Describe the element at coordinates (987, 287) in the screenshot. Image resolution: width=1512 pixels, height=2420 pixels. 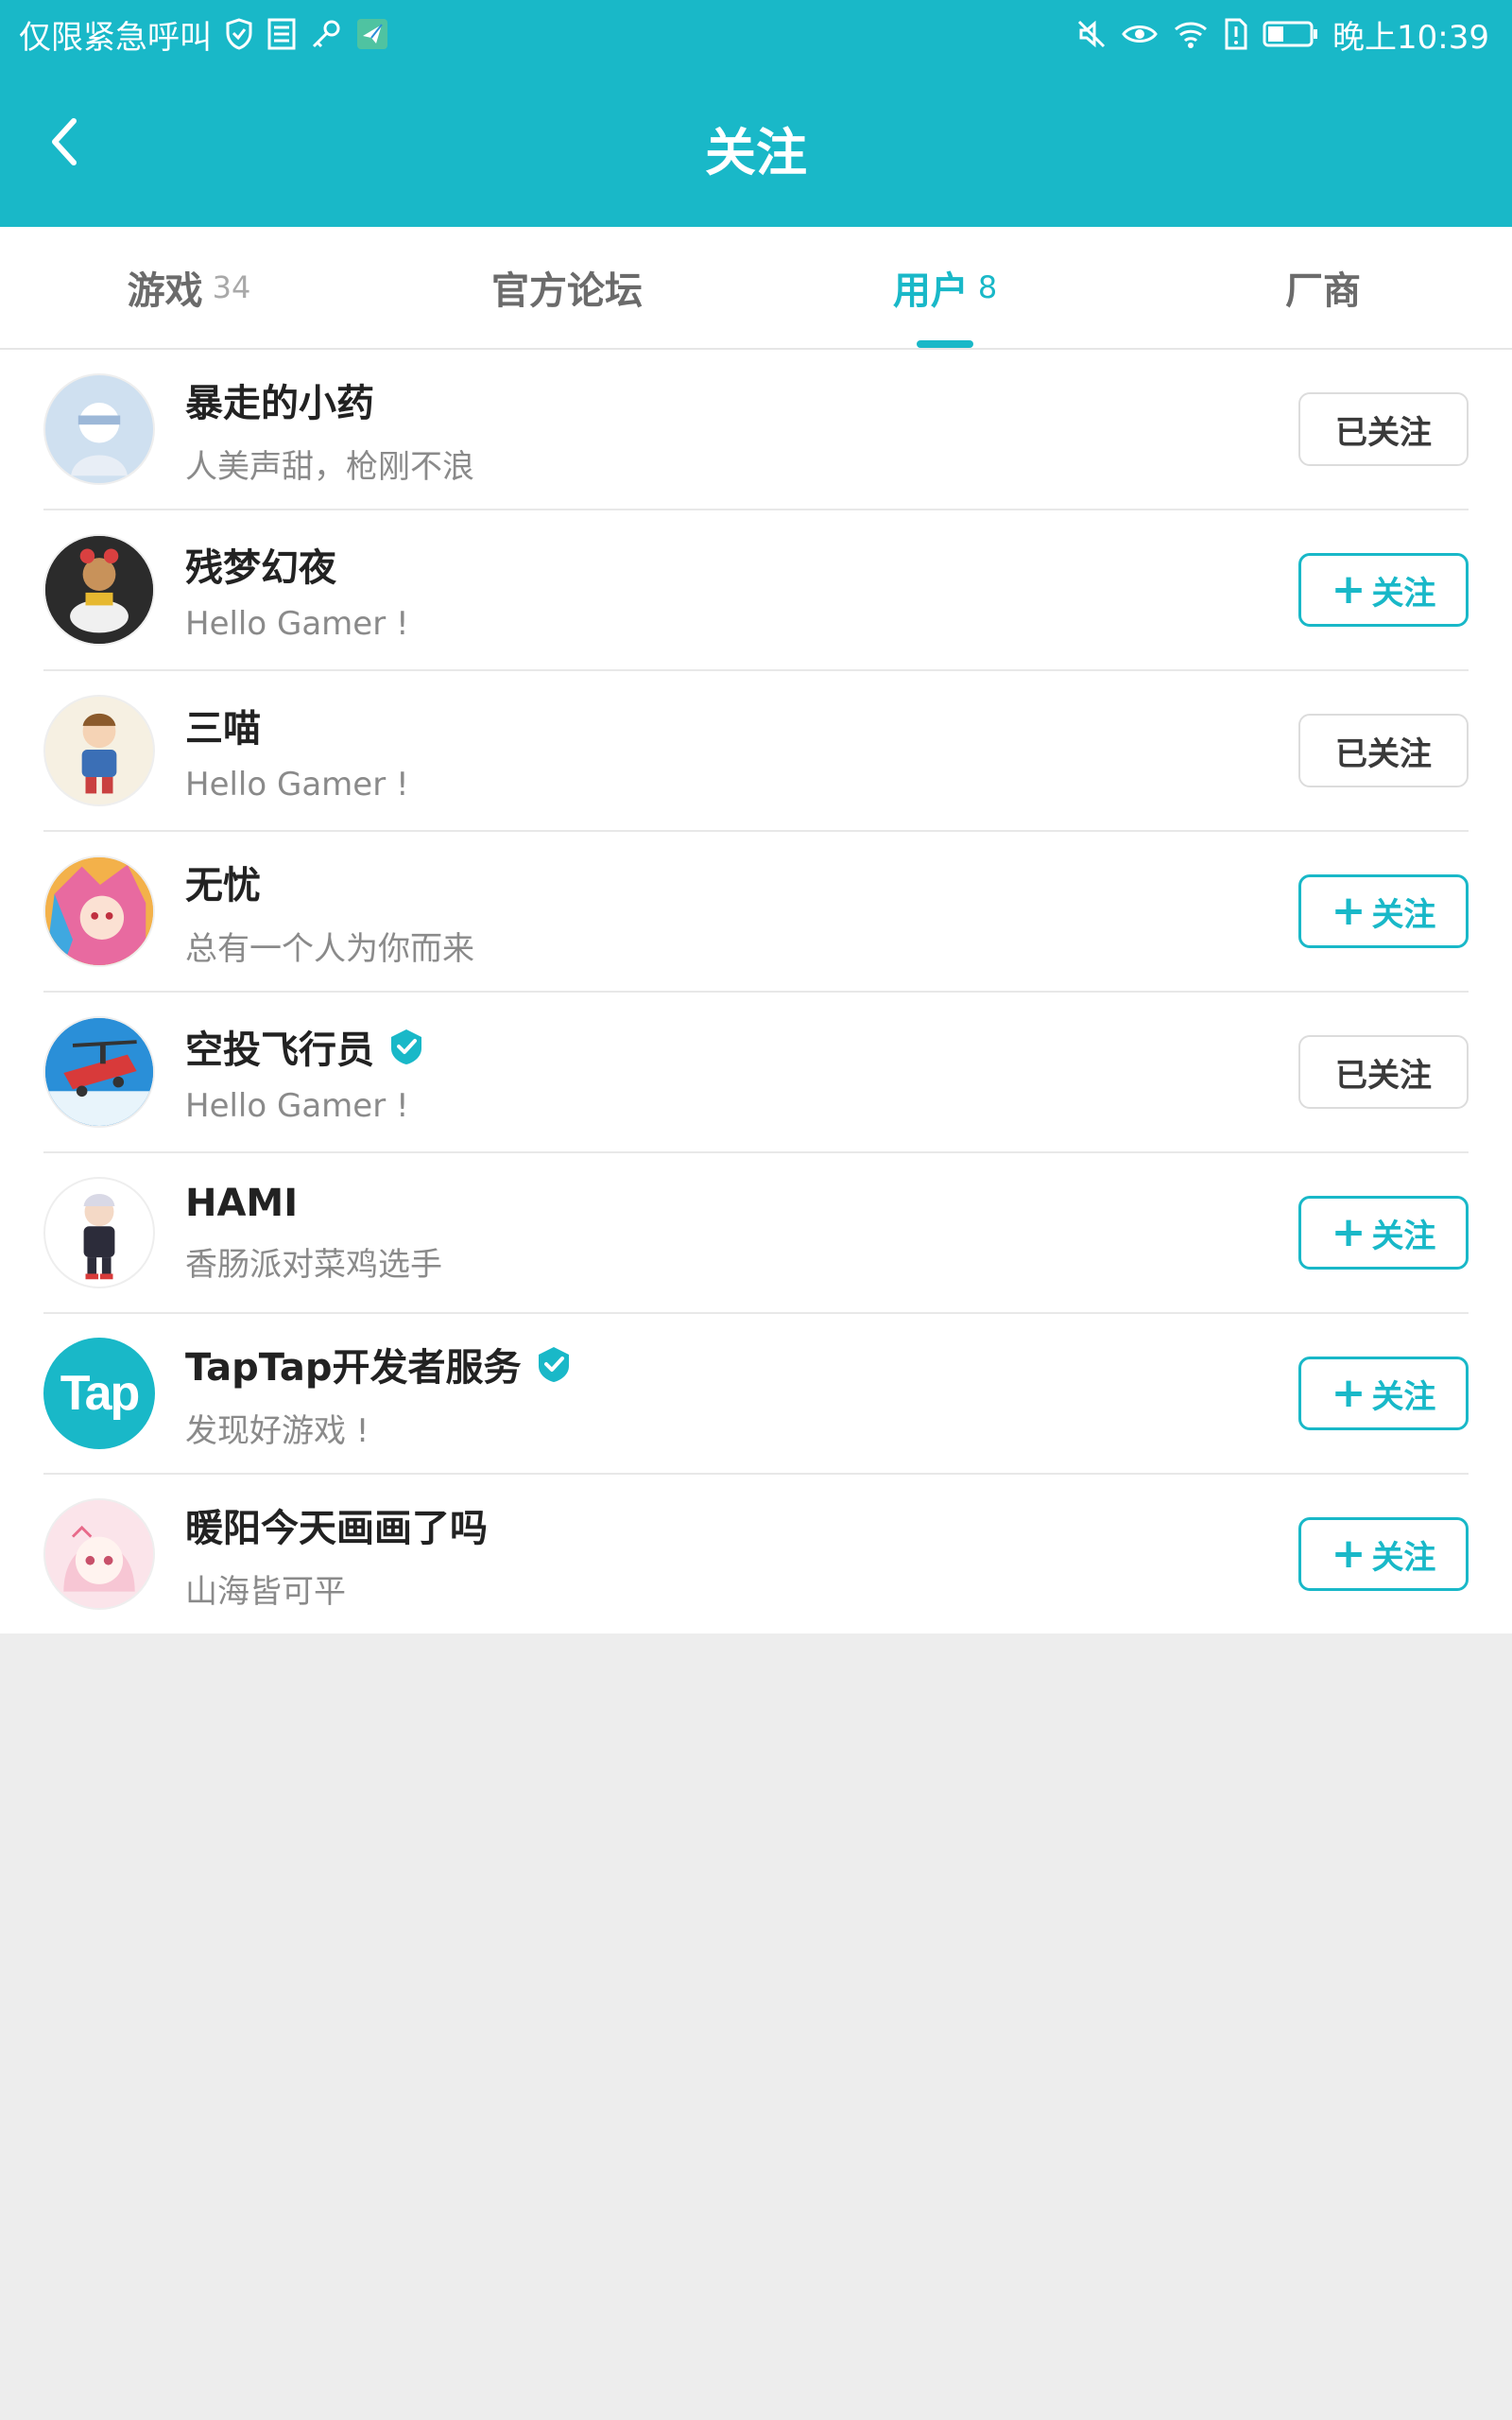
I see `tab-count: 8` at that location.